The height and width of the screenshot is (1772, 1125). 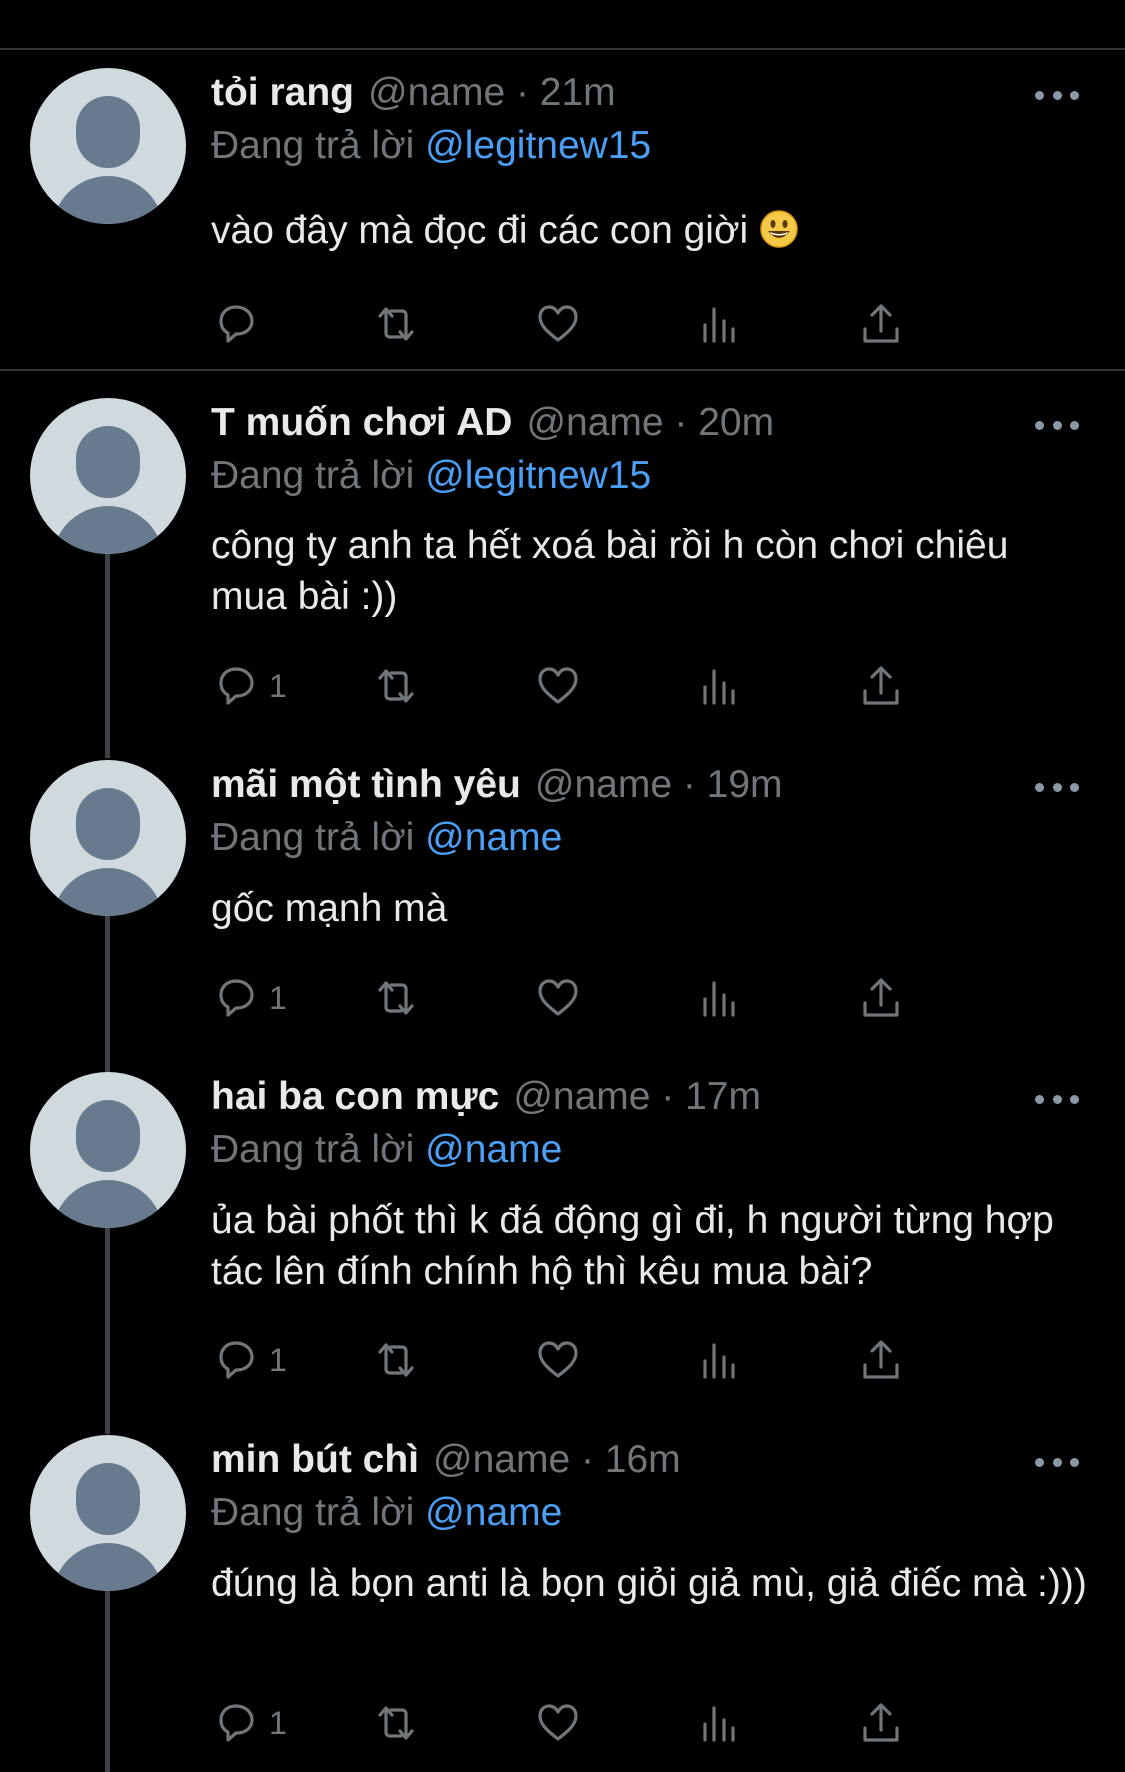 I want to click on tweet-text: vào đây mà đọc đi các con giời, so click(x=480, y=230).